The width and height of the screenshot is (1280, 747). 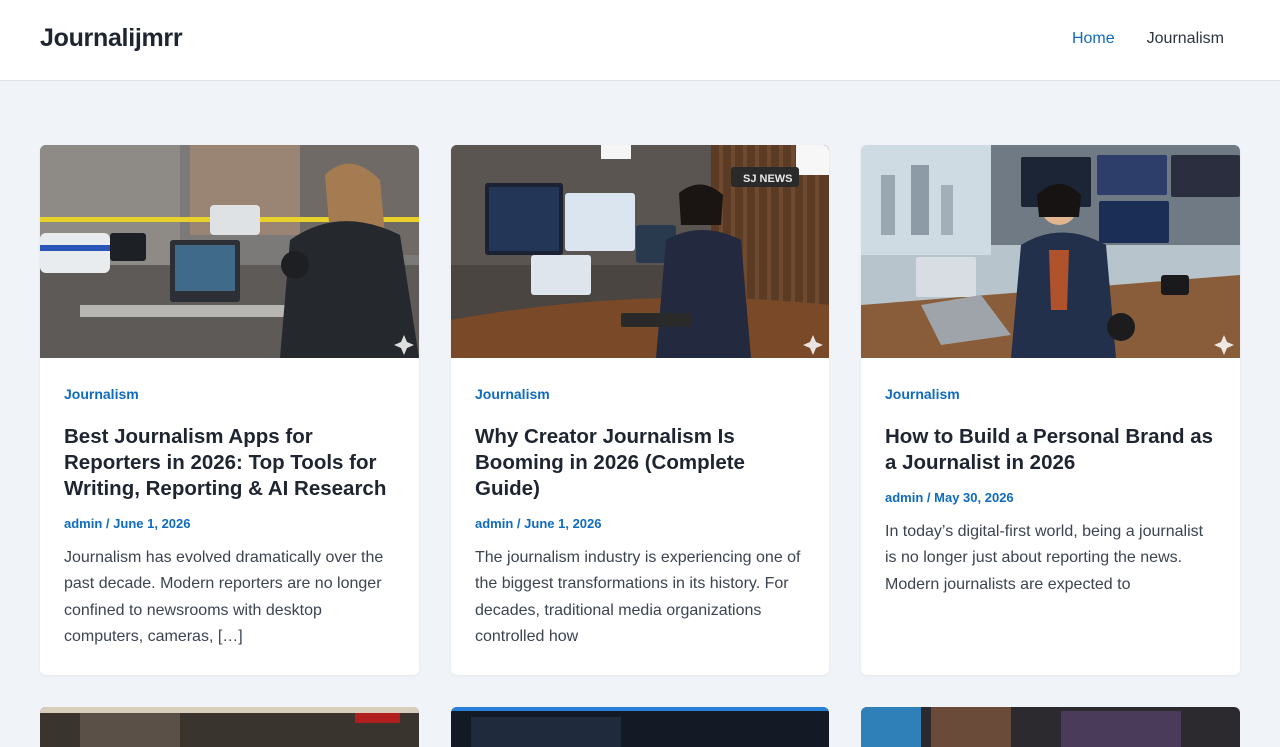 What do you see at coordinates (640, 251) in the screenshot?
I see `post-thumbnail: SJ NEWS` at bounding box center [640, 251].